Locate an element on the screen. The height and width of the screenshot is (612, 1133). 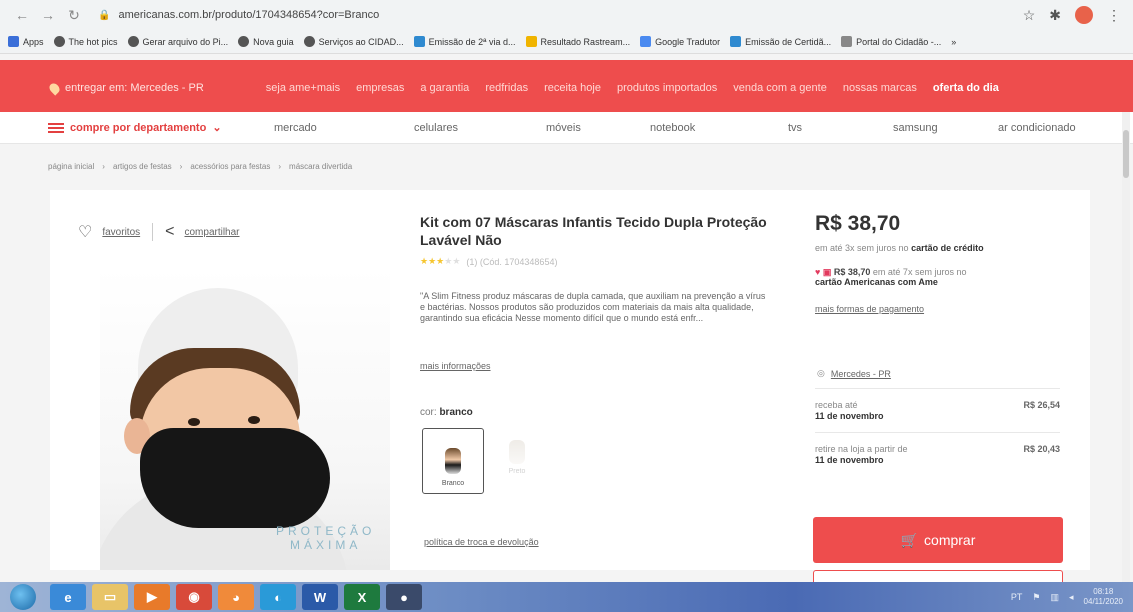
breadcrumb-festas: artigos de festas is located at coordinates (142, 166).